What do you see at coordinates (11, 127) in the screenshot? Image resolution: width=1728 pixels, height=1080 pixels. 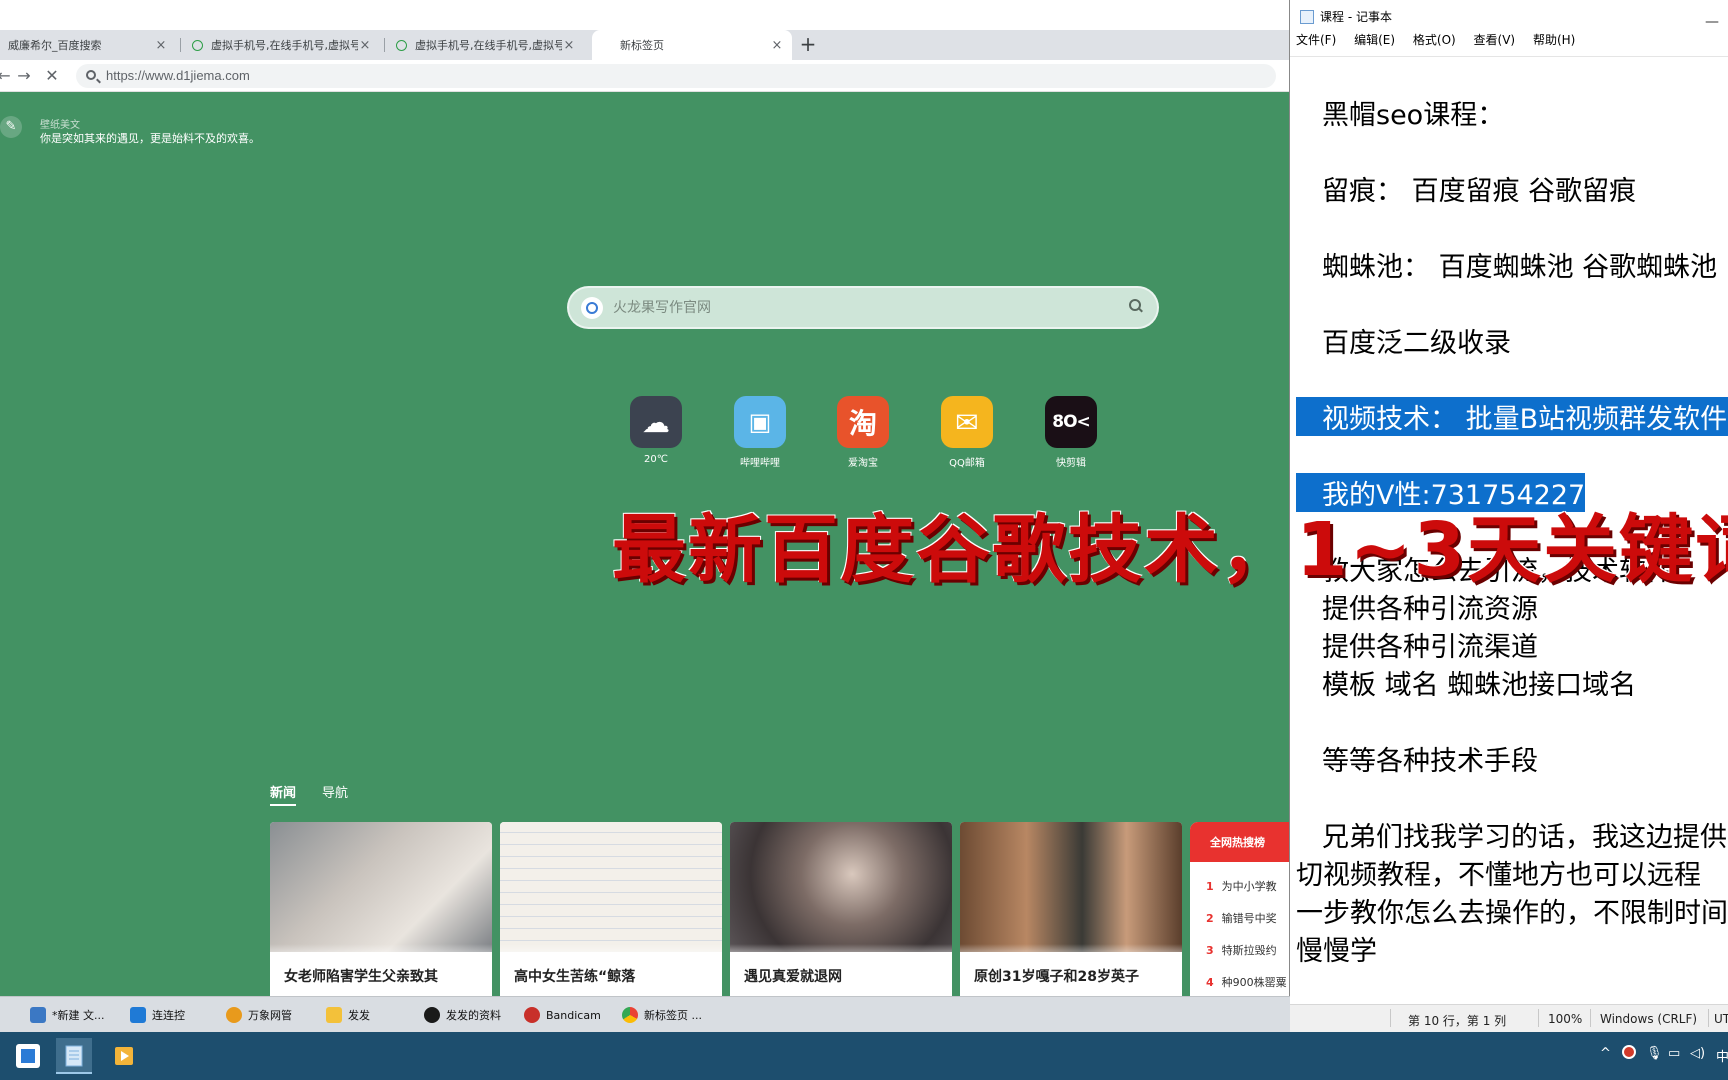 I see `pen-icon: ✎` at bounding box center [11, 127].